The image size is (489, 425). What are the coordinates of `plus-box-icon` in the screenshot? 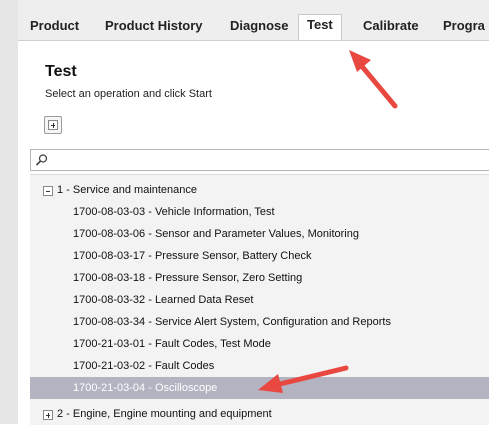 It's located at (53, 125).